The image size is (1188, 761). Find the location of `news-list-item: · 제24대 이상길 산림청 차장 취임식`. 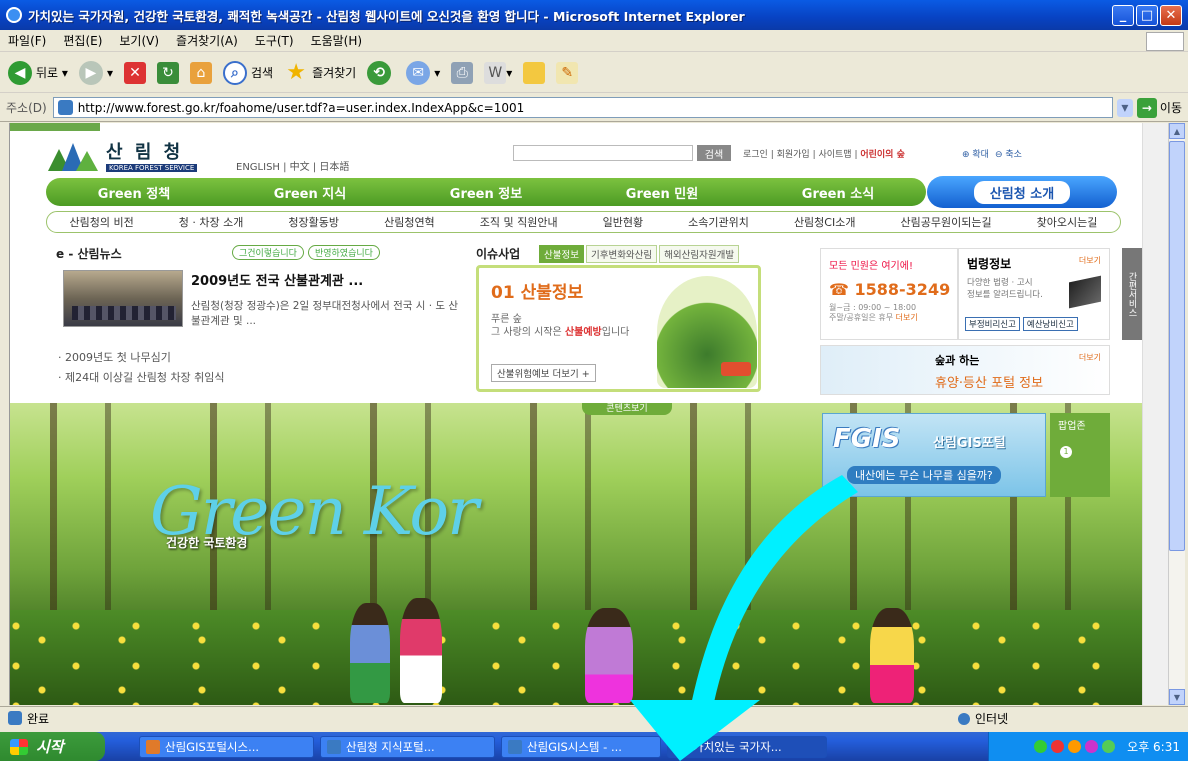

news-list-item: · 제24대 이상길 산림청 차장 취임식 is located at coordinates (141, 378).